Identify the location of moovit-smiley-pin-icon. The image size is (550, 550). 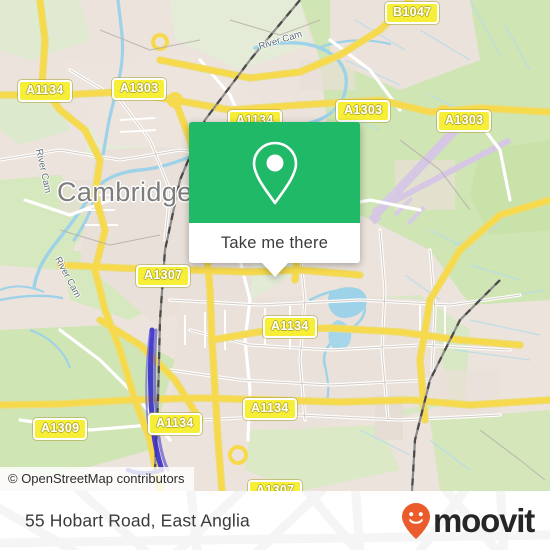
(416, 520).